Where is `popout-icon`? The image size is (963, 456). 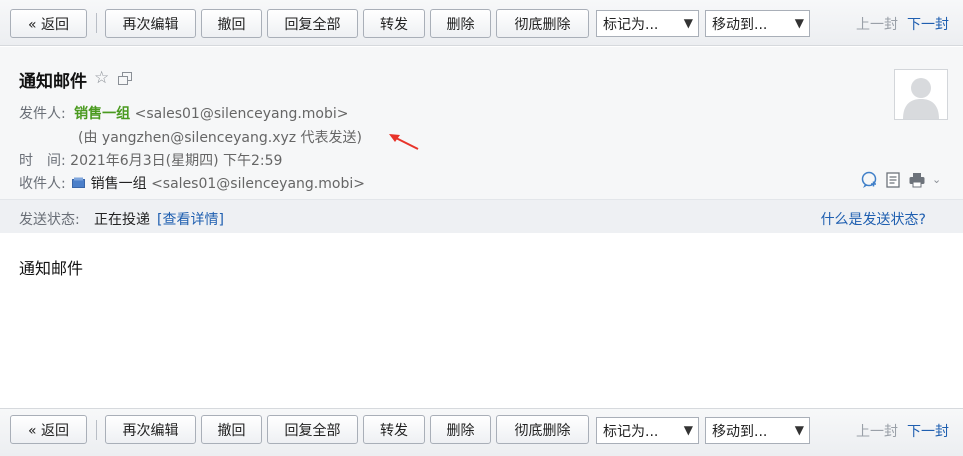
popout-icon is located at coordinates (125, 78).